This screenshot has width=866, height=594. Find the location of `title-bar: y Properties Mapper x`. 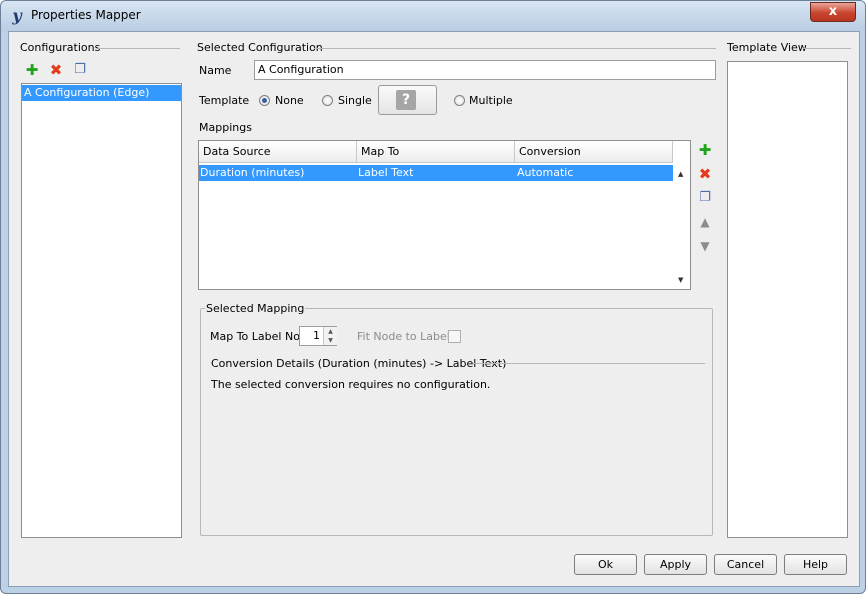

title-bar: y Properties Mapper x is located at coordinates (433, 16).